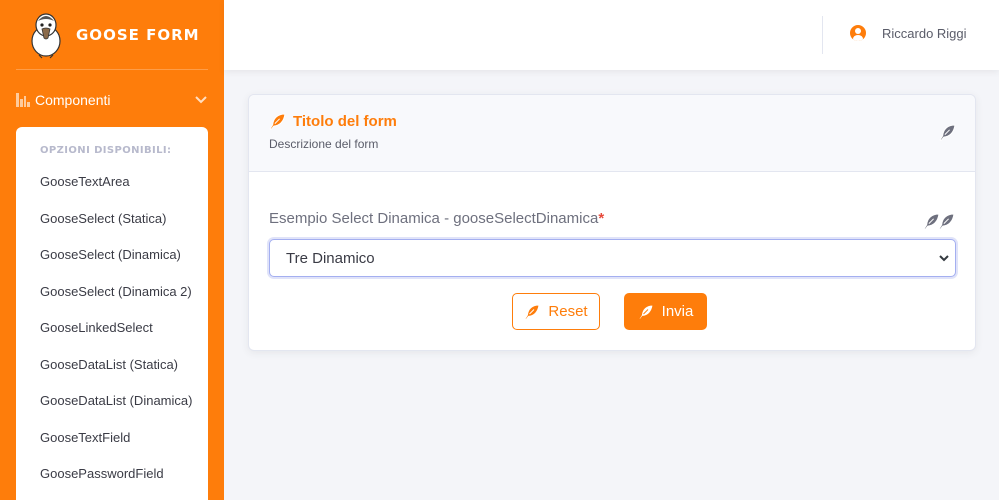 The width and height of the screenshot is (999, 500). I want to click on reset-button: Reset, so click(556, 311).